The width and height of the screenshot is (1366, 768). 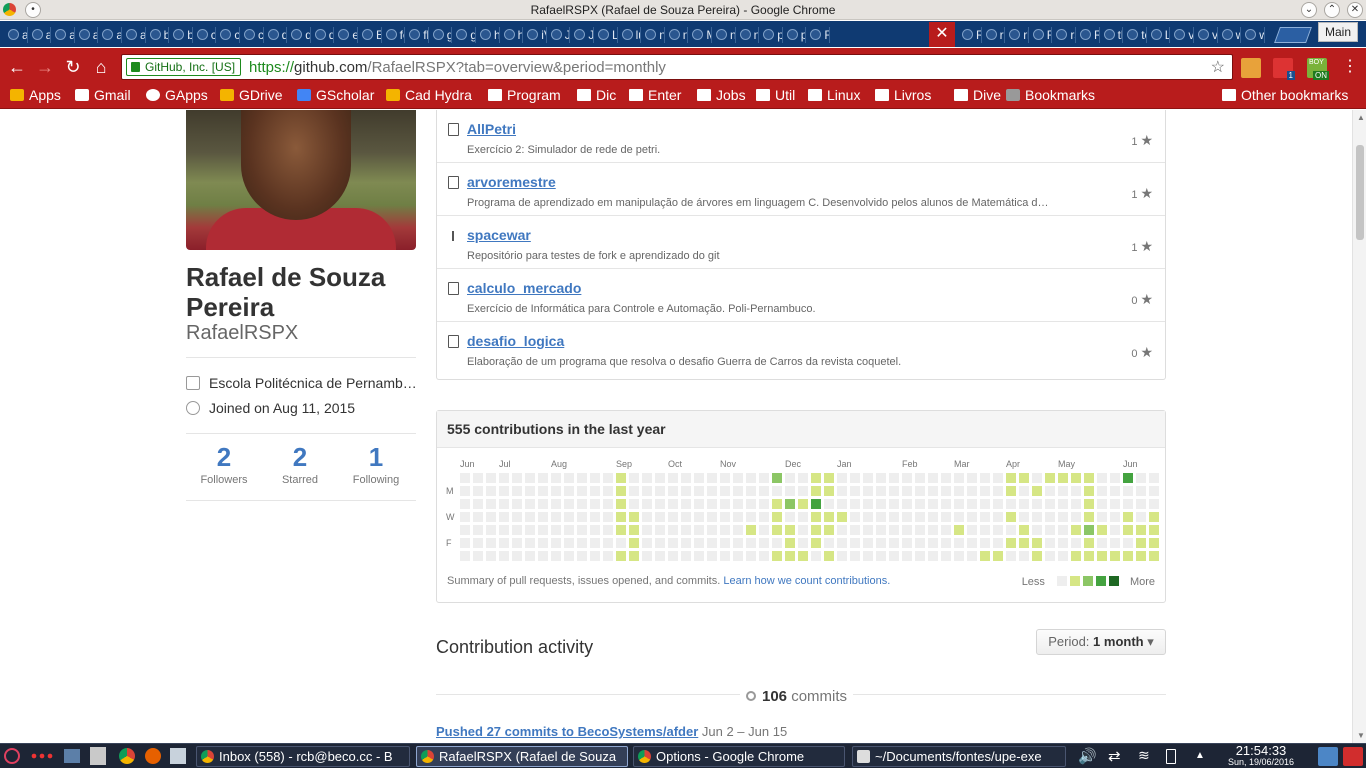 What do you see at coordinates (1142, 299) in the screenshot?
I see `repo-stars: 0 ★` at bounding box center [1142, 299].